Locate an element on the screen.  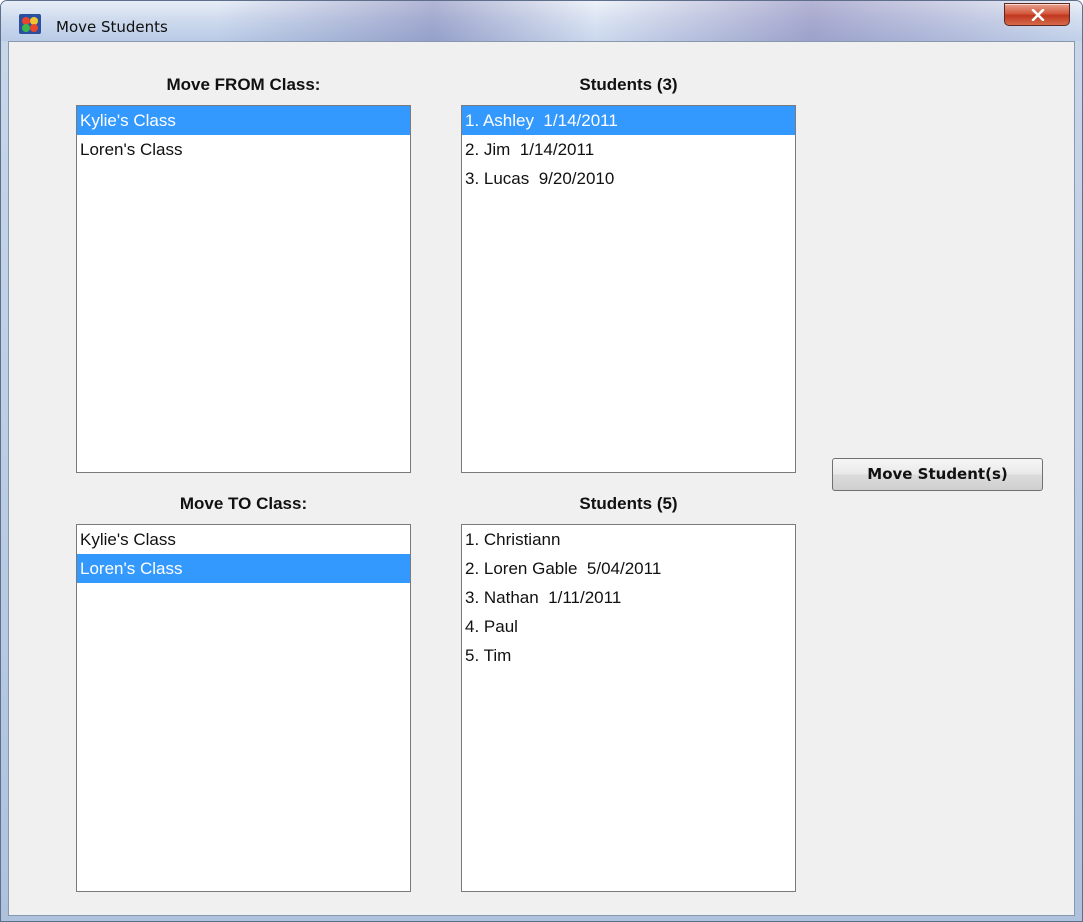
list-item: 2. Loren Gable 5/04/2011 is located at coordinates (628, 568).